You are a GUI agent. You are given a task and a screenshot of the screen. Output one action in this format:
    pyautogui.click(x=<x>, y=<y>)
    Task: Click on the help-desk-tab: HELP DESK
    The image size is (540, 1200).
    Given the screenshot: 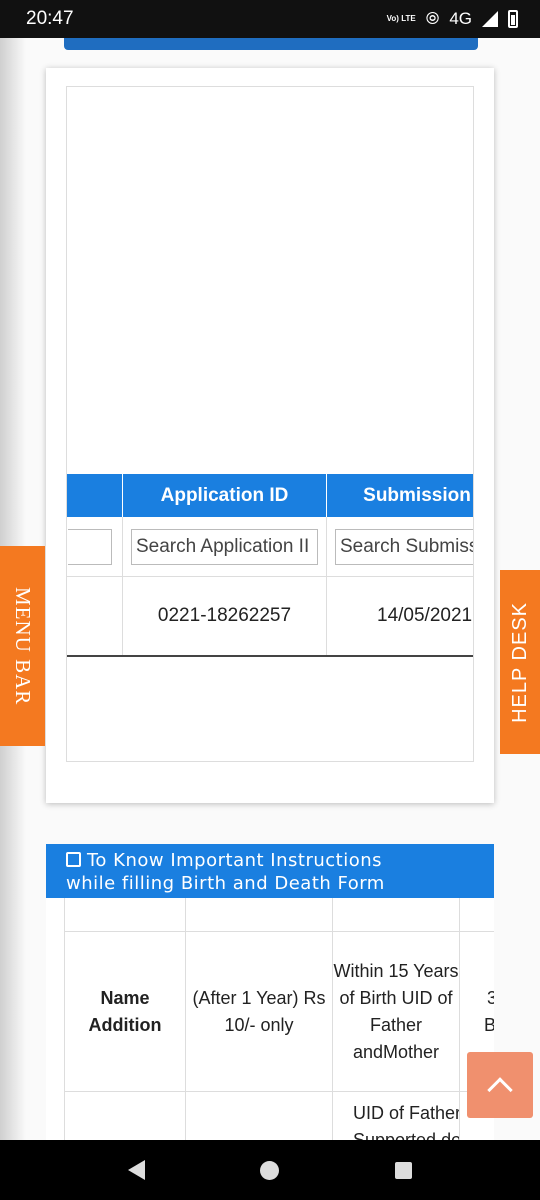 What is the action you would take?
    pyautogui.click(x=520, y=662)
    